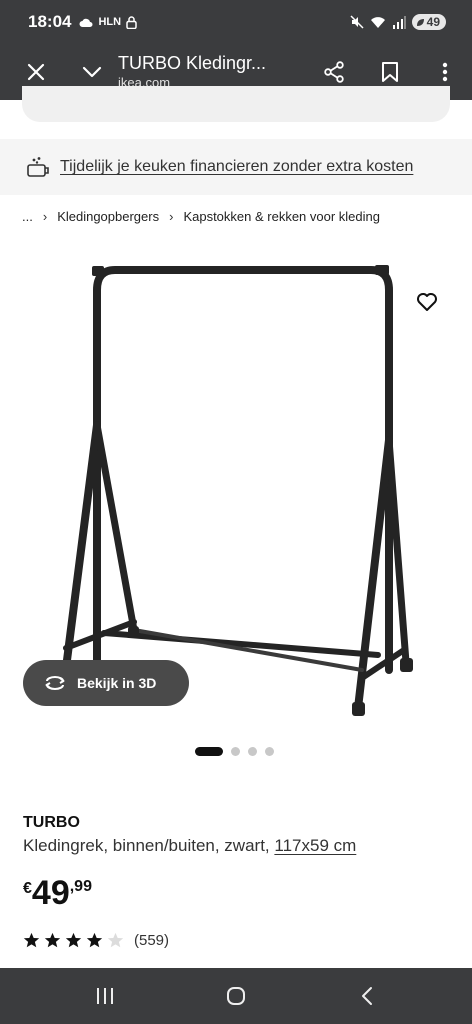 The width and height of the screenshot is (472, 1024). I want to click on recent-apps-button, so click(105, 996).